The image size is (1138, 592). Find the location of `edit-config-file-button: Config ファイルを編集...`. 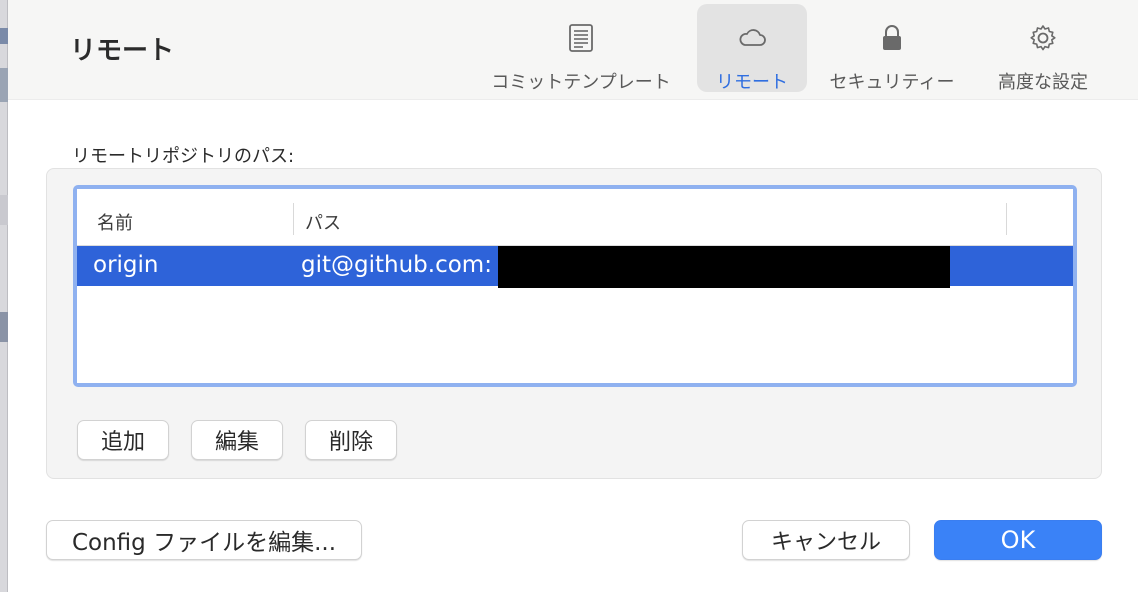

edit-config-file-button: Config ファイルを編集... is located at coordinates (204, 540).